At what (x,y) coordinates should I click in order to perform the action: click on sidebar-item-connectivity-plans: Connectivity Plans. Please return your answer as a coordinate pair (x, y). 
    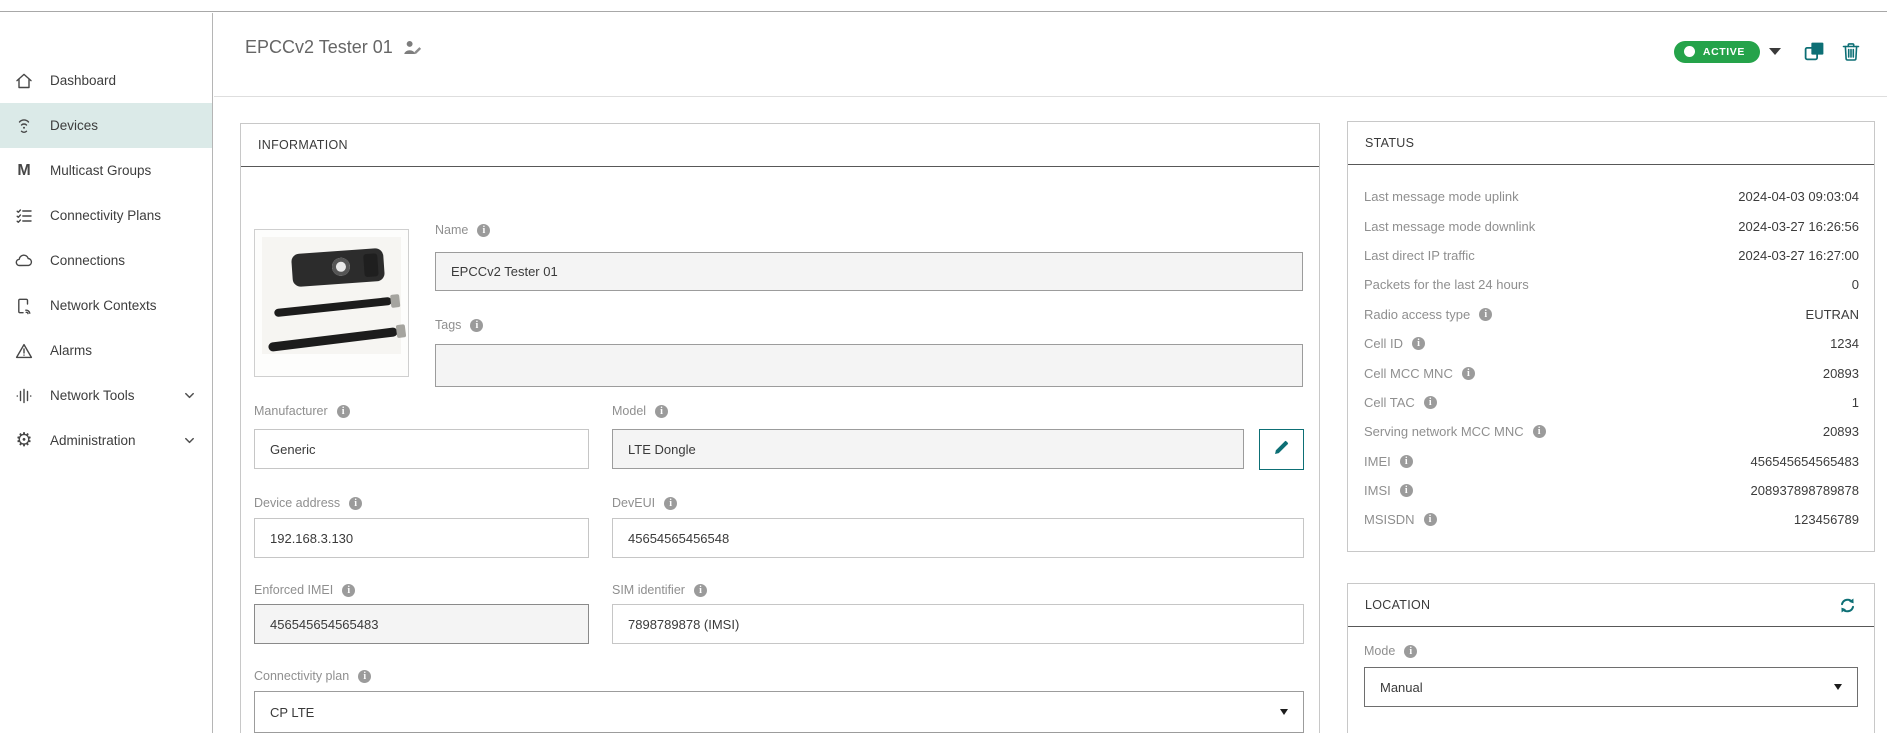
    Looking at the image, I should click on (106, 215).